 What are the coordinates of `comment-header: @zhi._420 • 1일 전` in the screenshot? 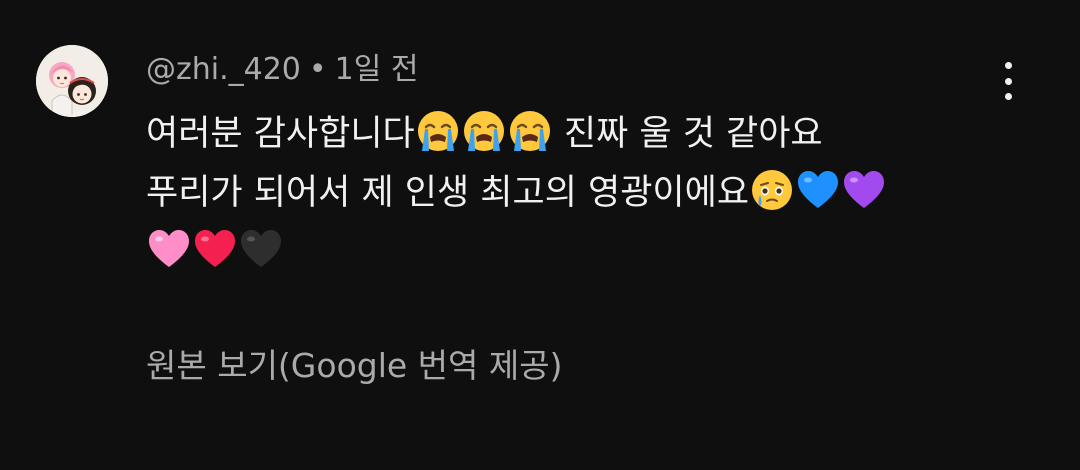 It's located at (282, 70).